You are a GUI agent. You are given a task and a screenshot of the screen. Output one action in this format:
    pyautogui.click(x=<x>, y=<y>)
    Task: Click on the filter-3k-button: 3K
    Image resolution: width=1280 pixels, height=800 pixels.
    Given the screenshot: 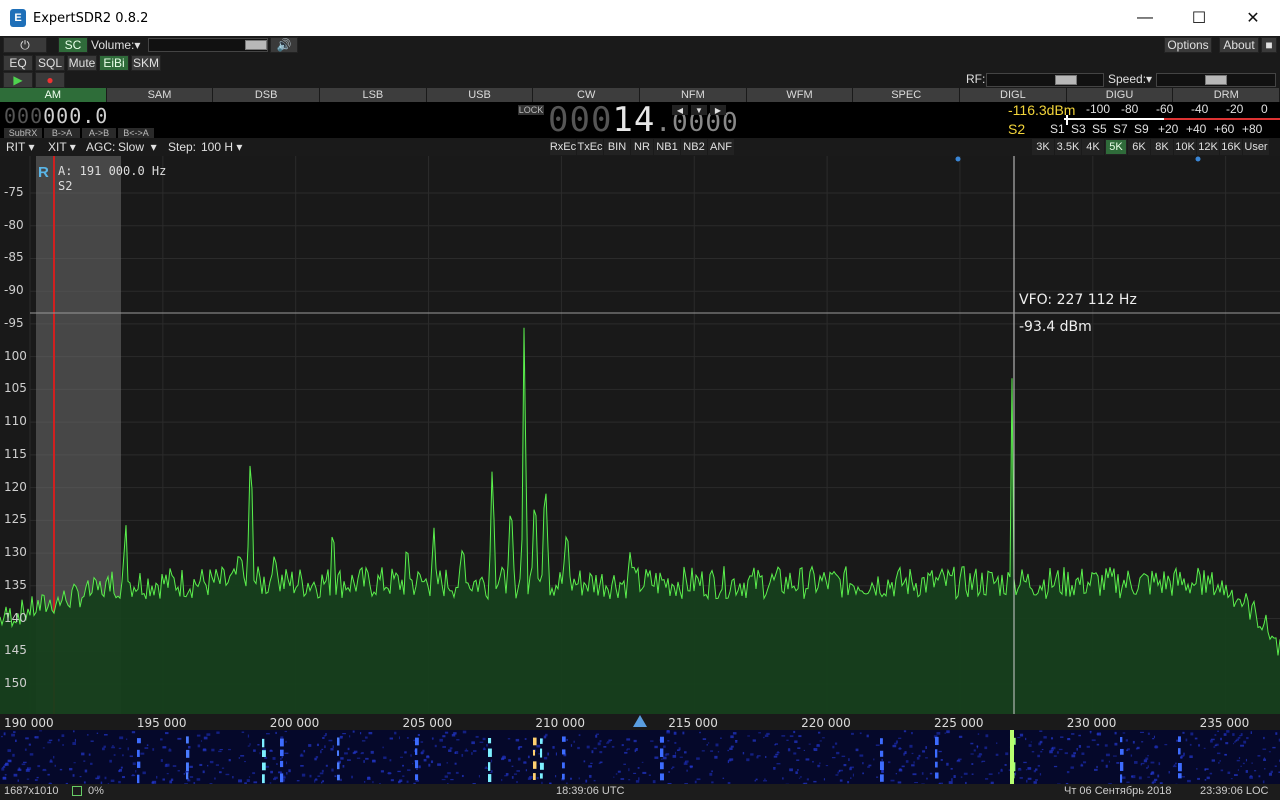 What is the action you would take?
    pyautogui.click(x=1043, y=147)
    